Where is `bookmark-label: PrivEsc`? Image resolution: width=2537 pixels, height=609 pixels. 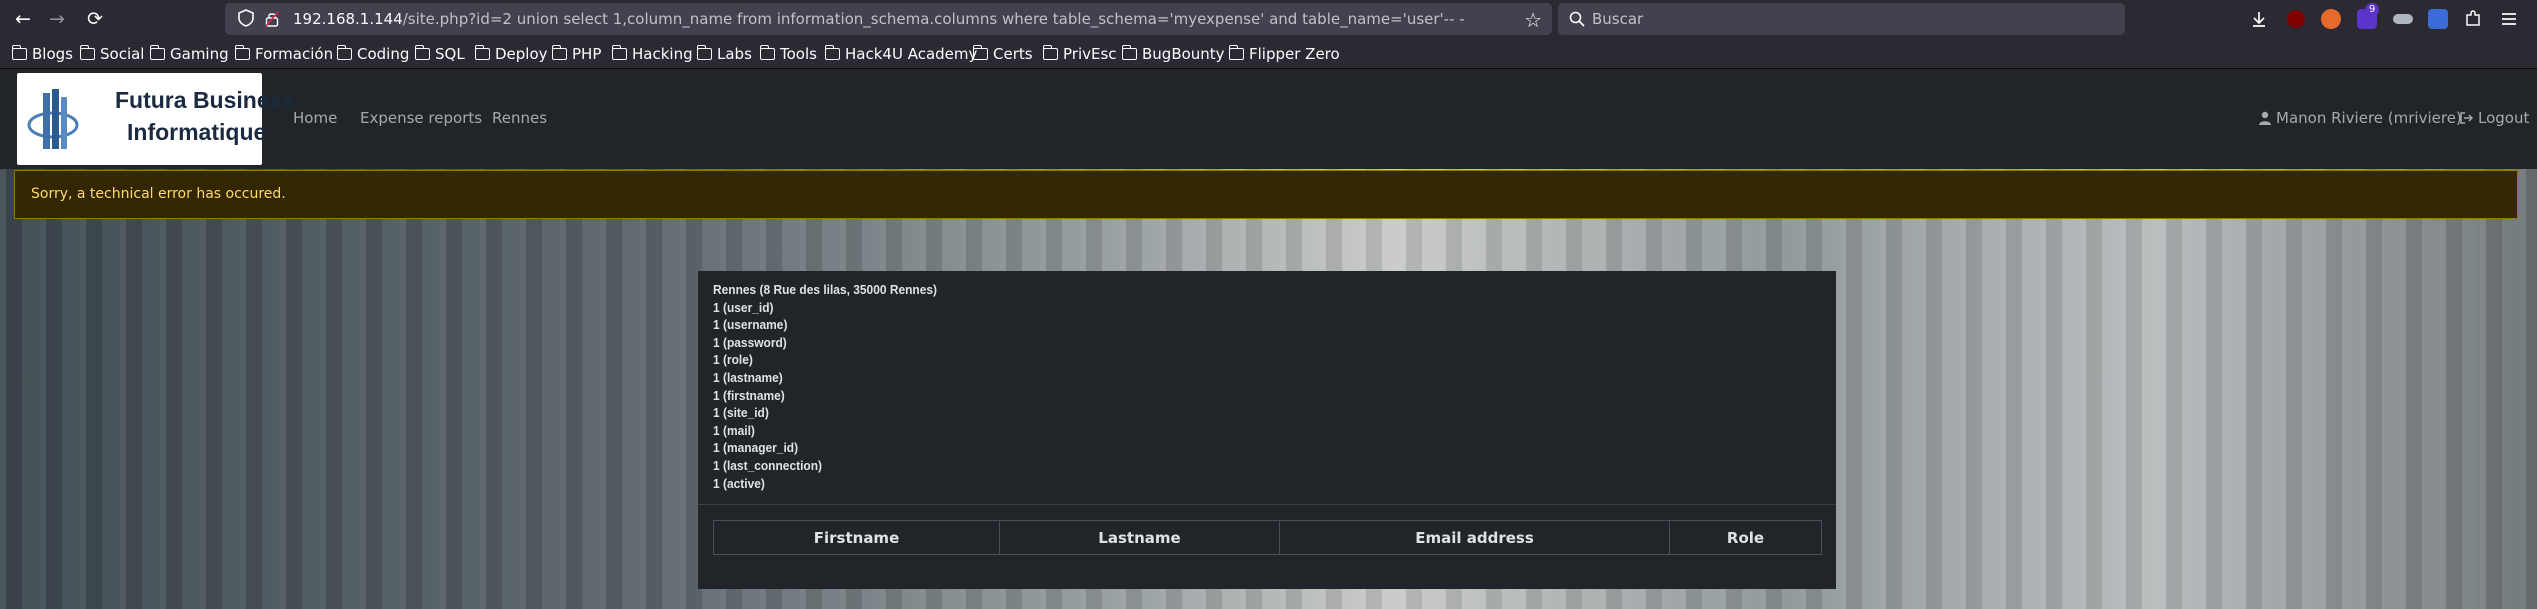 bookmark-label: PrivEsc is located at coordinates (1090, 54).